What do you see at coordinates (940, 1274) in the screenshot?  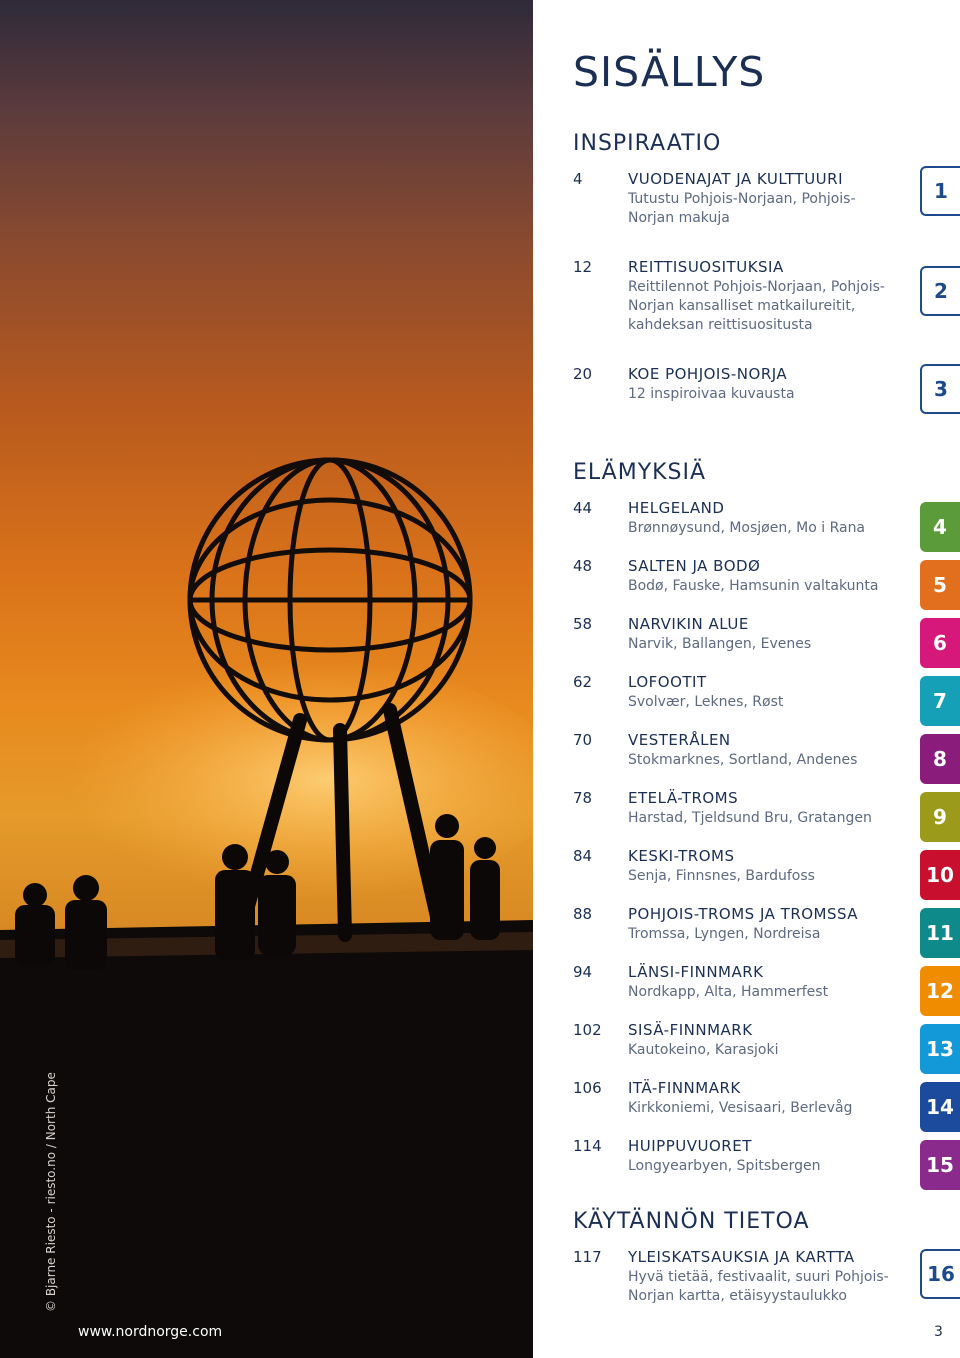 I see `chapter-tab-16: 16` at bounding box center [940, 1274].